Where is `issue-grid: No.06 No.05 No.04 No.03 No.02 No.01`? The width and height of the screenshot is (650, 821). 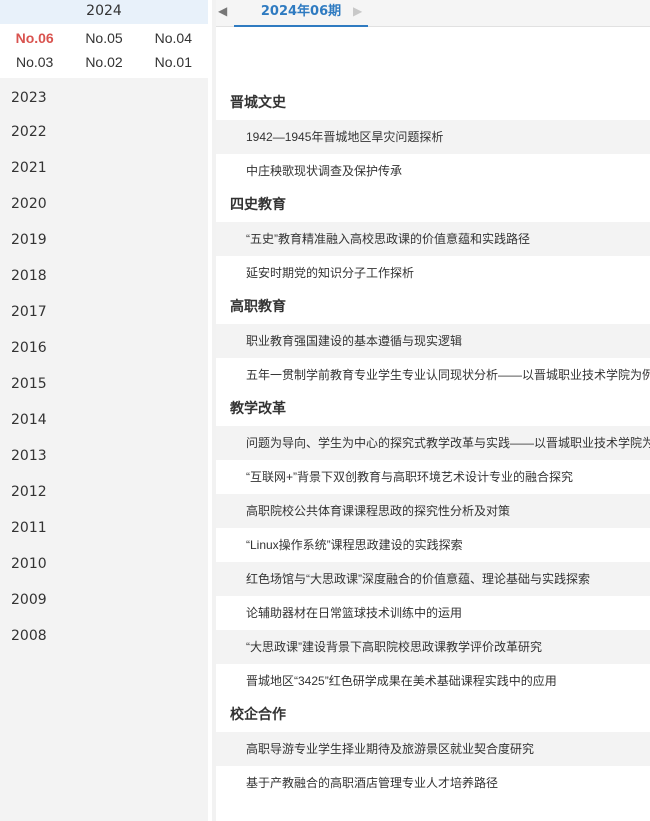 issue-grid: No.06 No.05 No.04 No.03 No.02 No.01 is located at coordinates (104, 51).